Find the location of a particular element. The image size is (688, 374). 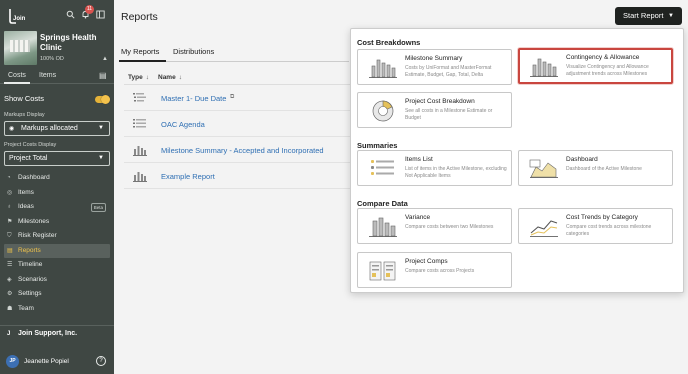

show-costs-toggle is located at coordinates (102, 99).